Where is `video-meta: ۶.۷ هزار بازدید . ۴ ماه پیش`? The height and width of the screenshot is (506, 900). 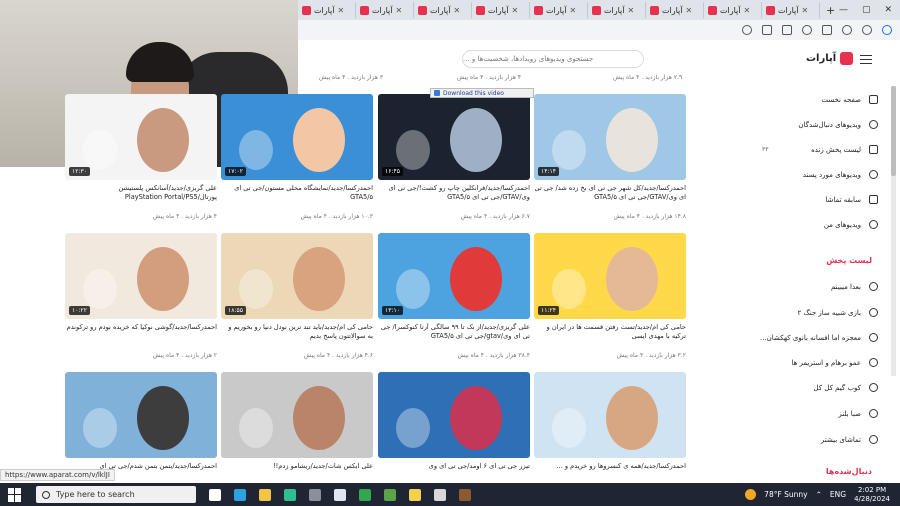 video-meta: ۶.۷ هزار بازدید . ۴ ماه پیش is located at coordinates (495, 216).